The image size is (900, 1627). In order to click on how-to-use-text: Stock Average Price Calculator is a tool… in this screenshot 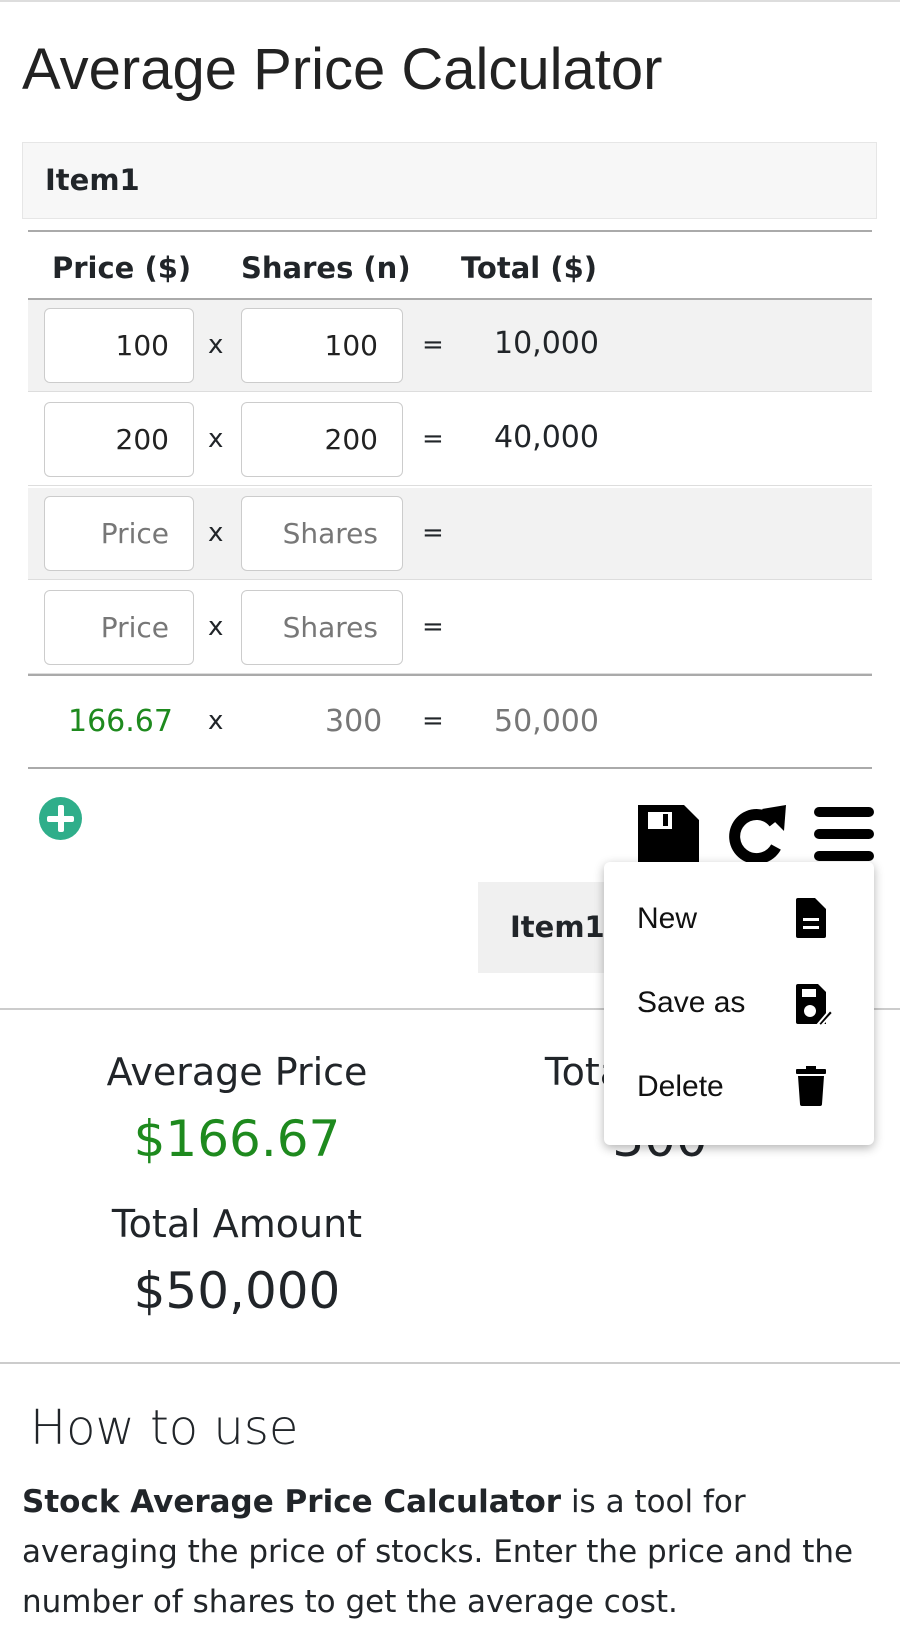, I will do `click(452, 1552)`.